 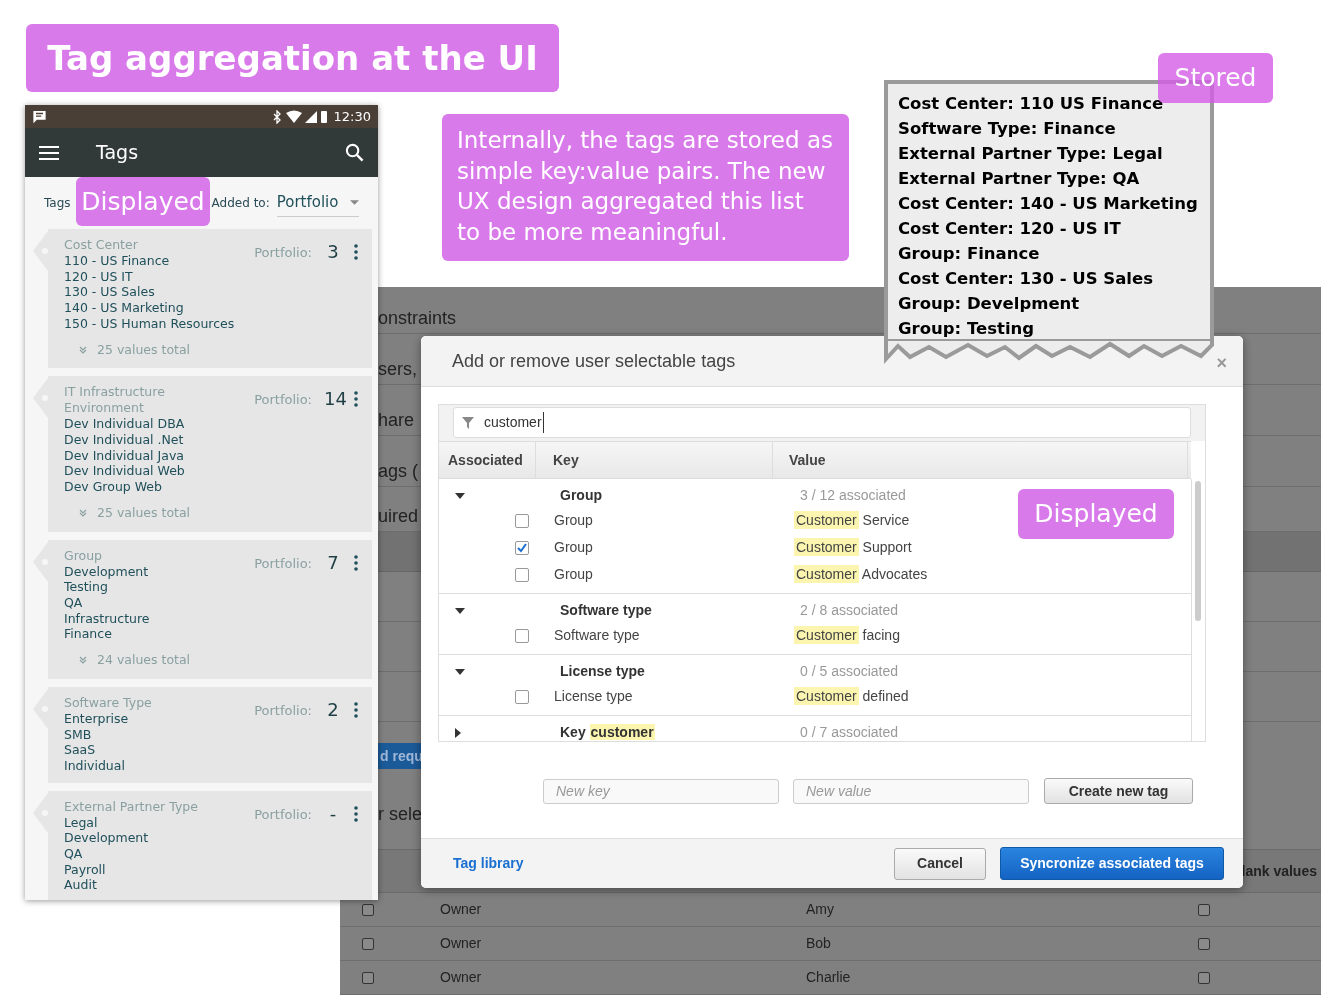 What do you see at coordinates (292, 58) in the screenshot?
I see `title-label: Tag aggregation at the UI` at bounding box center [292, 58].